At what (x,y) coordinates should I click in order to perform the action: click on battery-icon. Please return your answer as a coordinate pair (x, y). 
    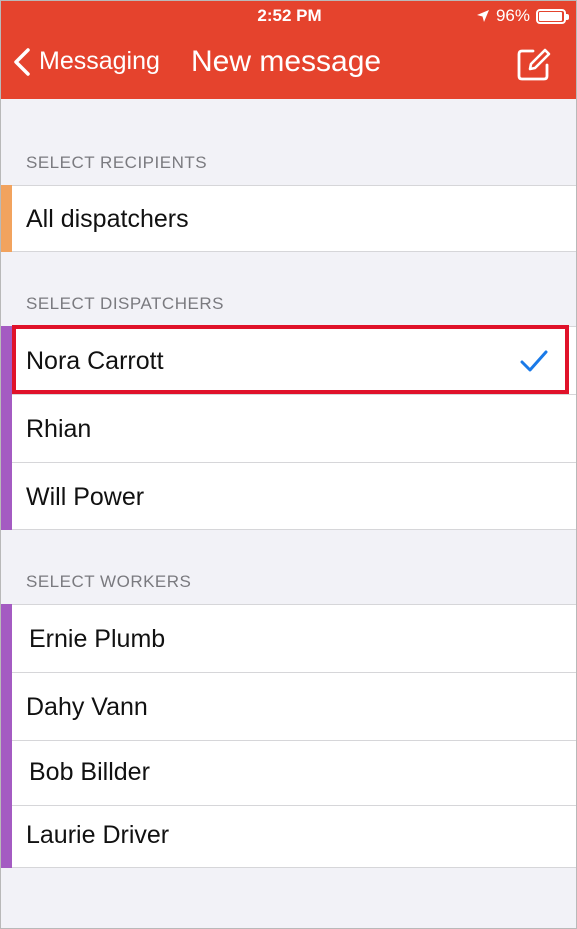
    Looking at the image, I should click on (552, 16).